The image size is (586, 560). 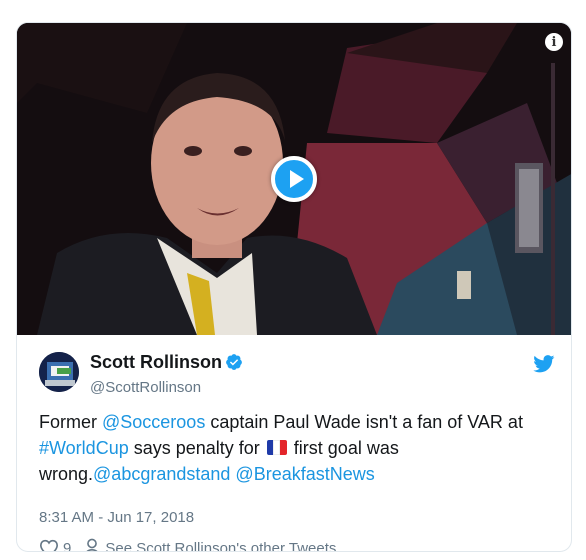 I want to click on like-button: 9, so click(x=55, y=545).